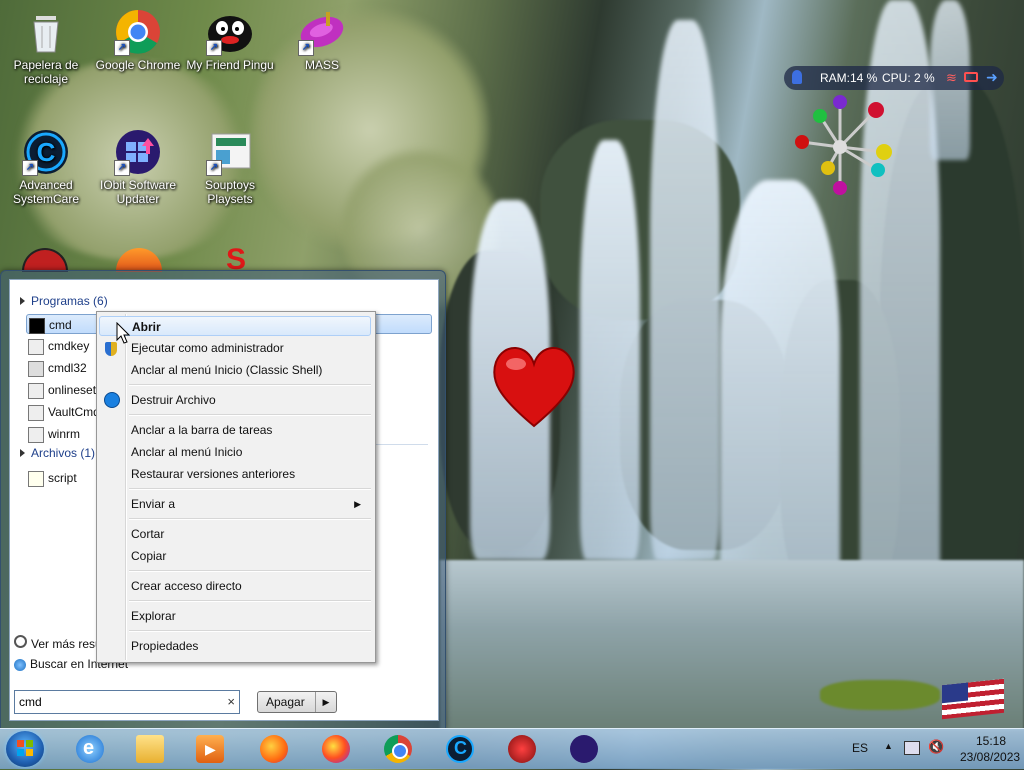  I want to click on red-s-icon: S, so click(235, 259).